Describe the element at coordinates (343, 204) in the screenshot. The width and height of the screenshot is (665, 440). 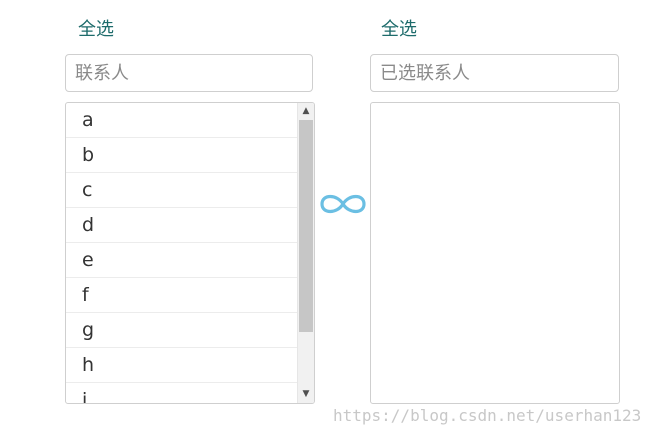
I see `infinity-icon` at that location.